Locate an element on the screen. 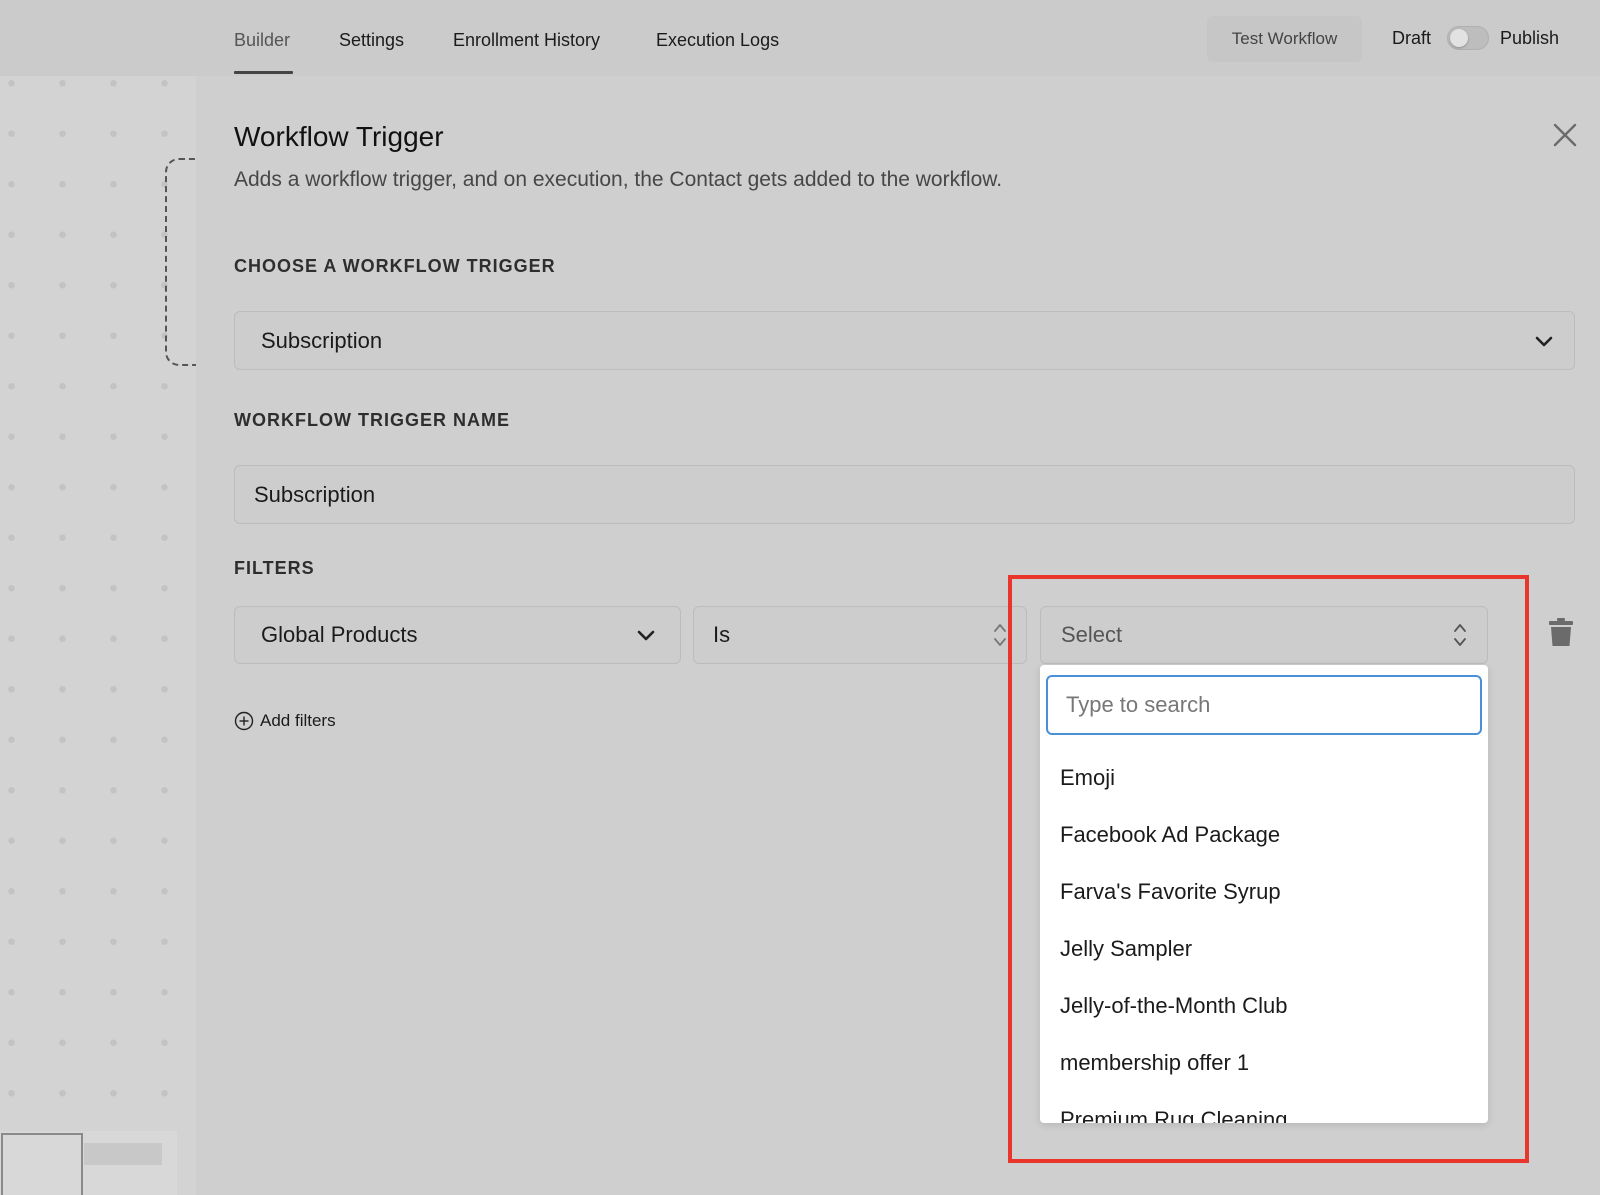 This screenshot has height=1195, width=1600. filter-operator-value: Is is located at coordinates (722, 634).